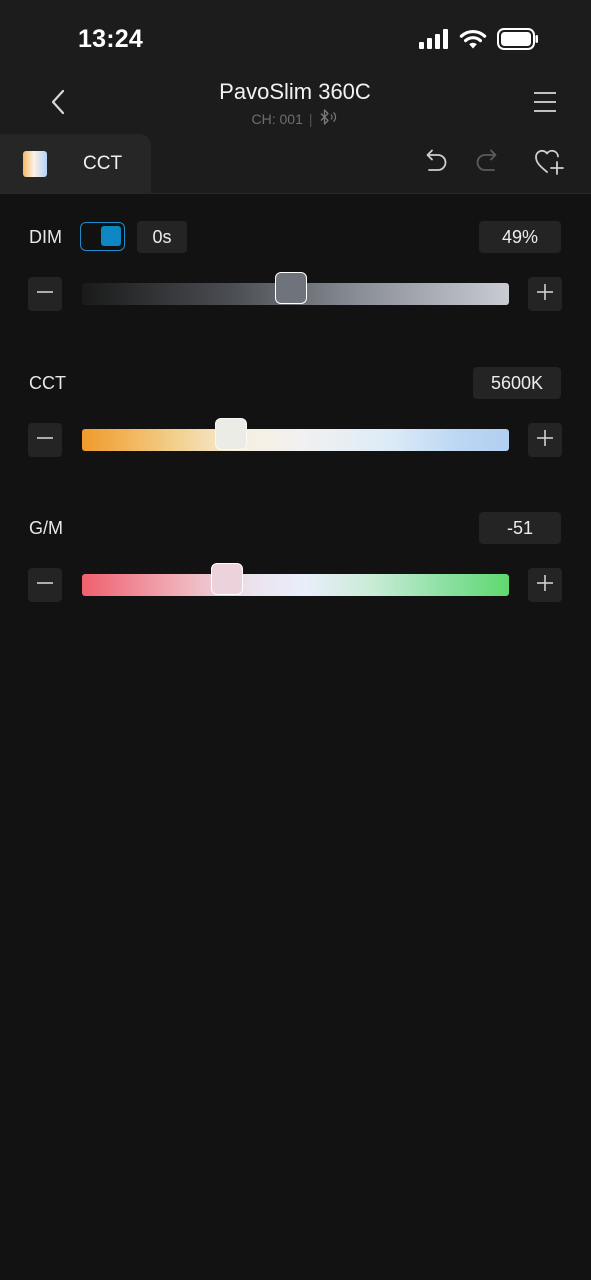 The image size is (591, 1280). I want to click on dim-label: DIM, so click(45, 237).